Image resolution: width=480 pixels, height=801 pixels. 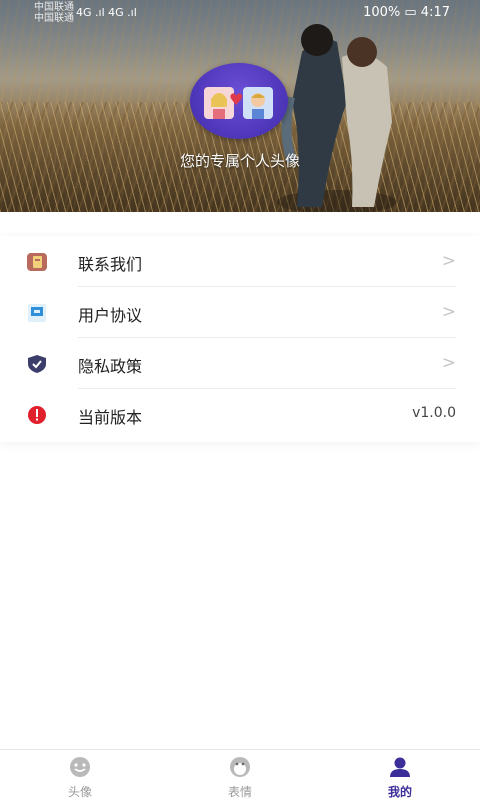 What do you see at coordinates (110, 417) in the screenshot?
I see `menu-item-label: 当前版本` at bounding box center [110, 417].